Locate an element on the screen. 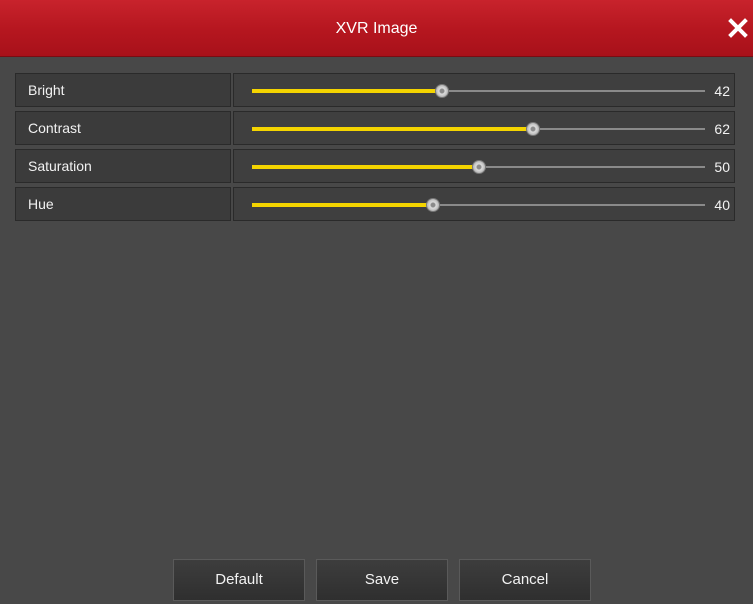  title-bar: XVR Image is located at coordinates (376, 28).